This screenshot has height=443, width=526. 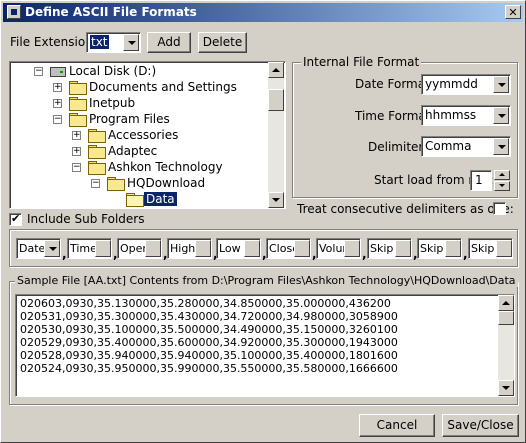 I want to click on tree-item-program-files: − Program Files, so click(x=140, y=120).